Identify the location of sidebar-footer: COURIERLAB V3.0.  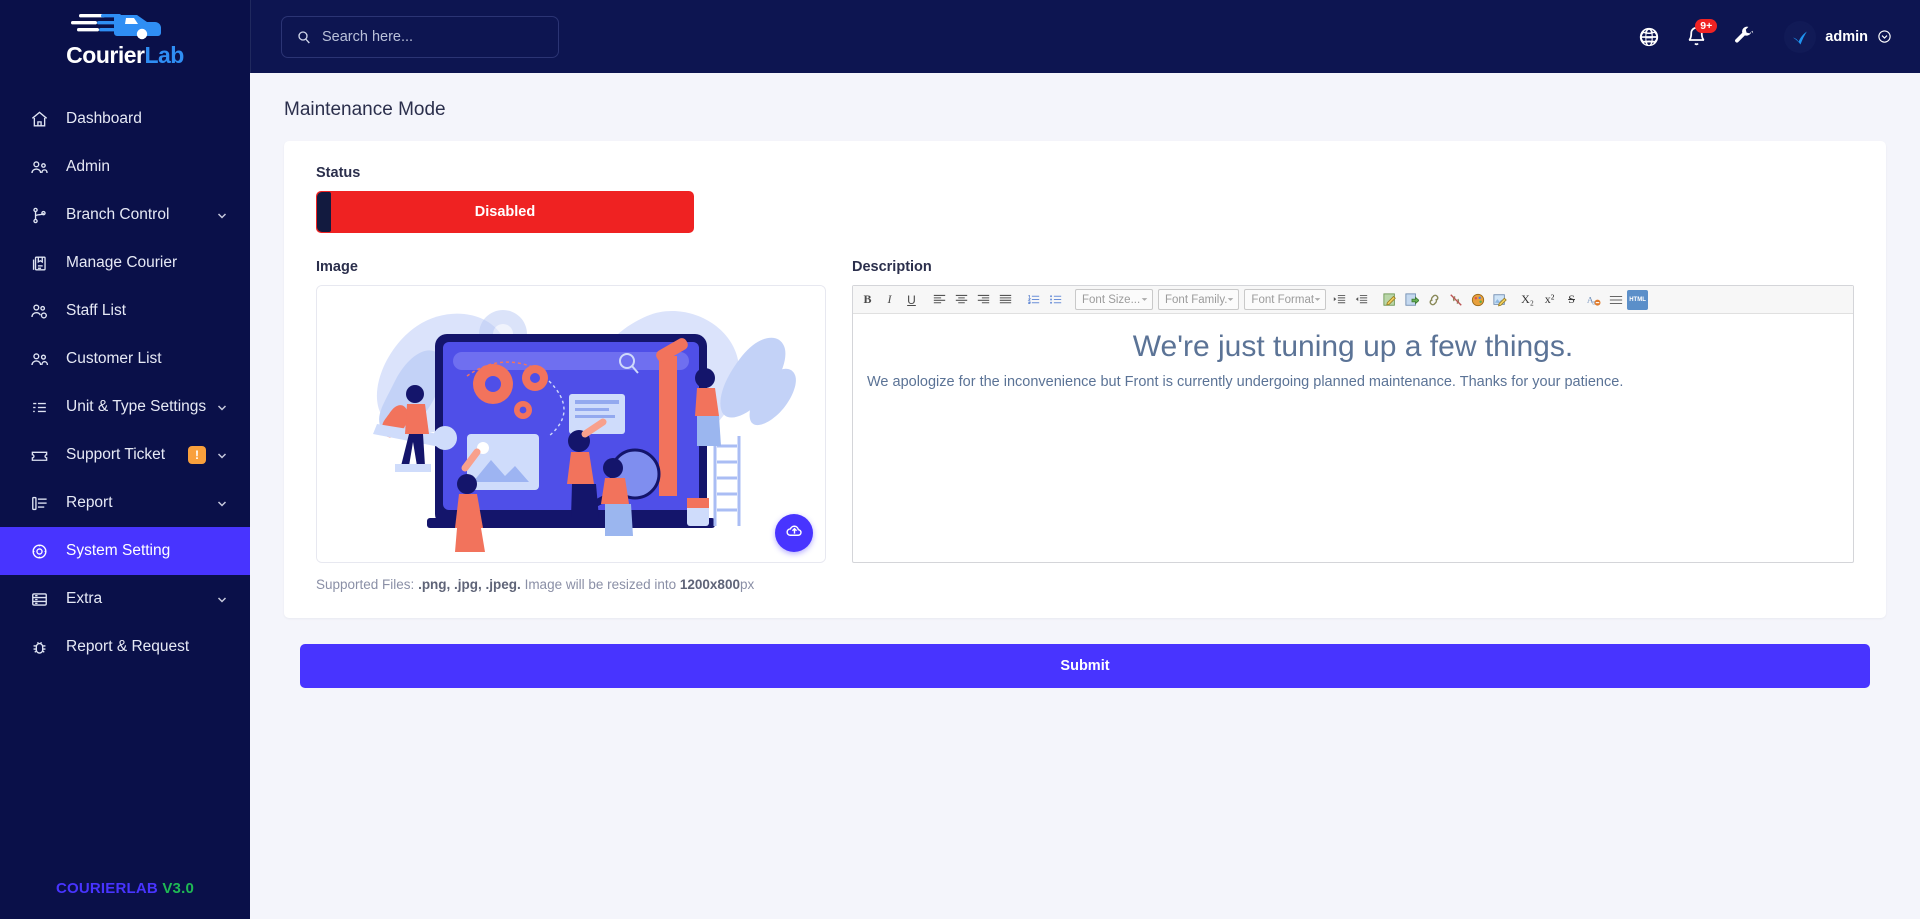
(125, 899).